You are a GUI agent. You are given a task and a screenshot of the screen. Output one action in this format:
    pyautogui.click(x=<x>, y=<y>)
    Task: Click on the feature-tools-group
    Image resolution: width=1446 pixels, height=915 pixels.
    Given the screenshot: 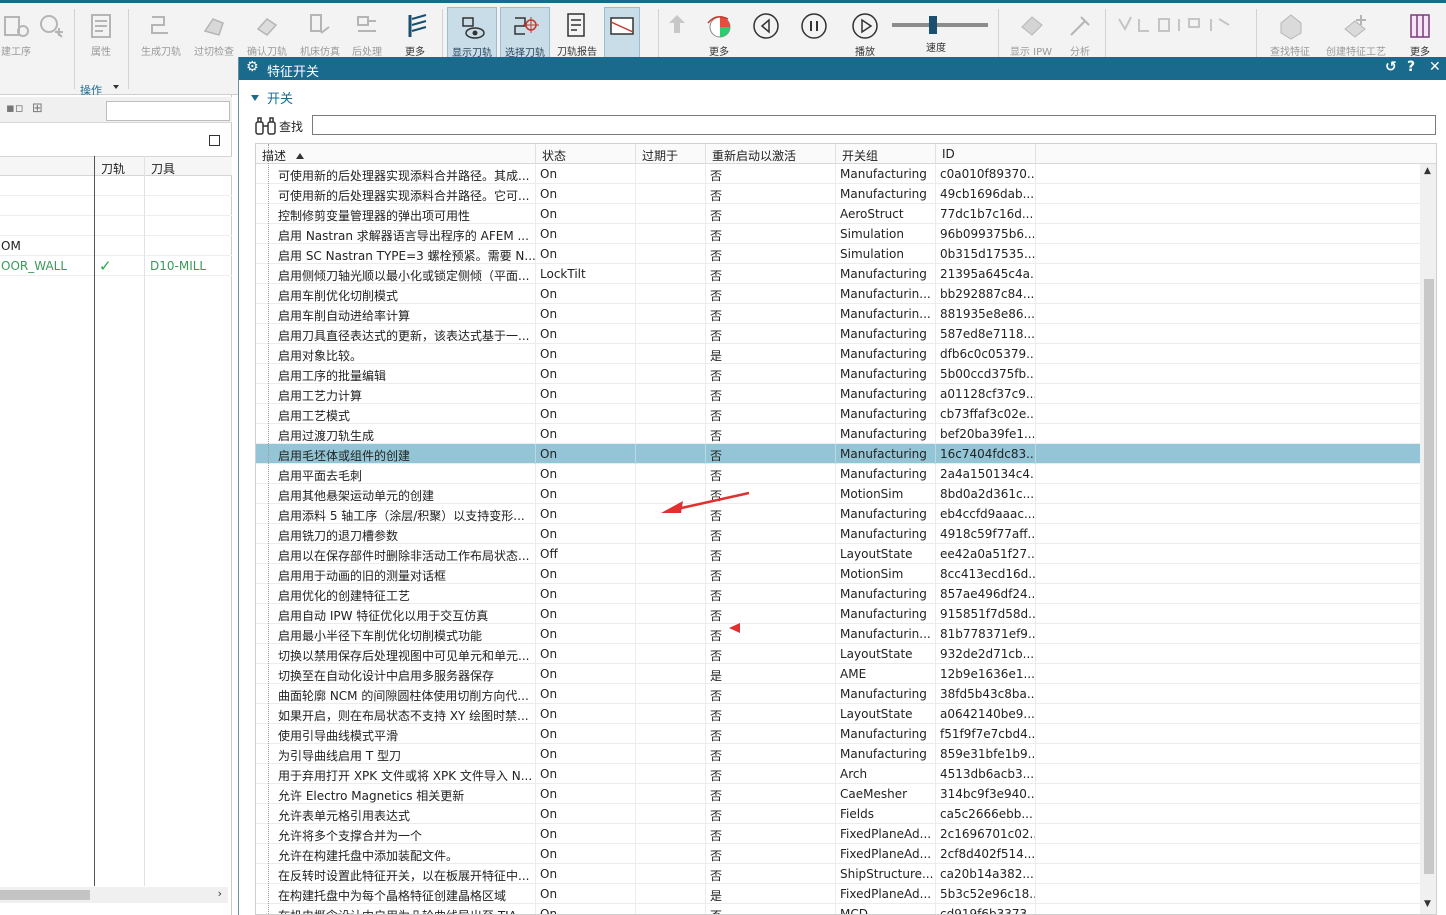 What is the action you would take?
    pyautogui.click(x=1180, y=34)
    